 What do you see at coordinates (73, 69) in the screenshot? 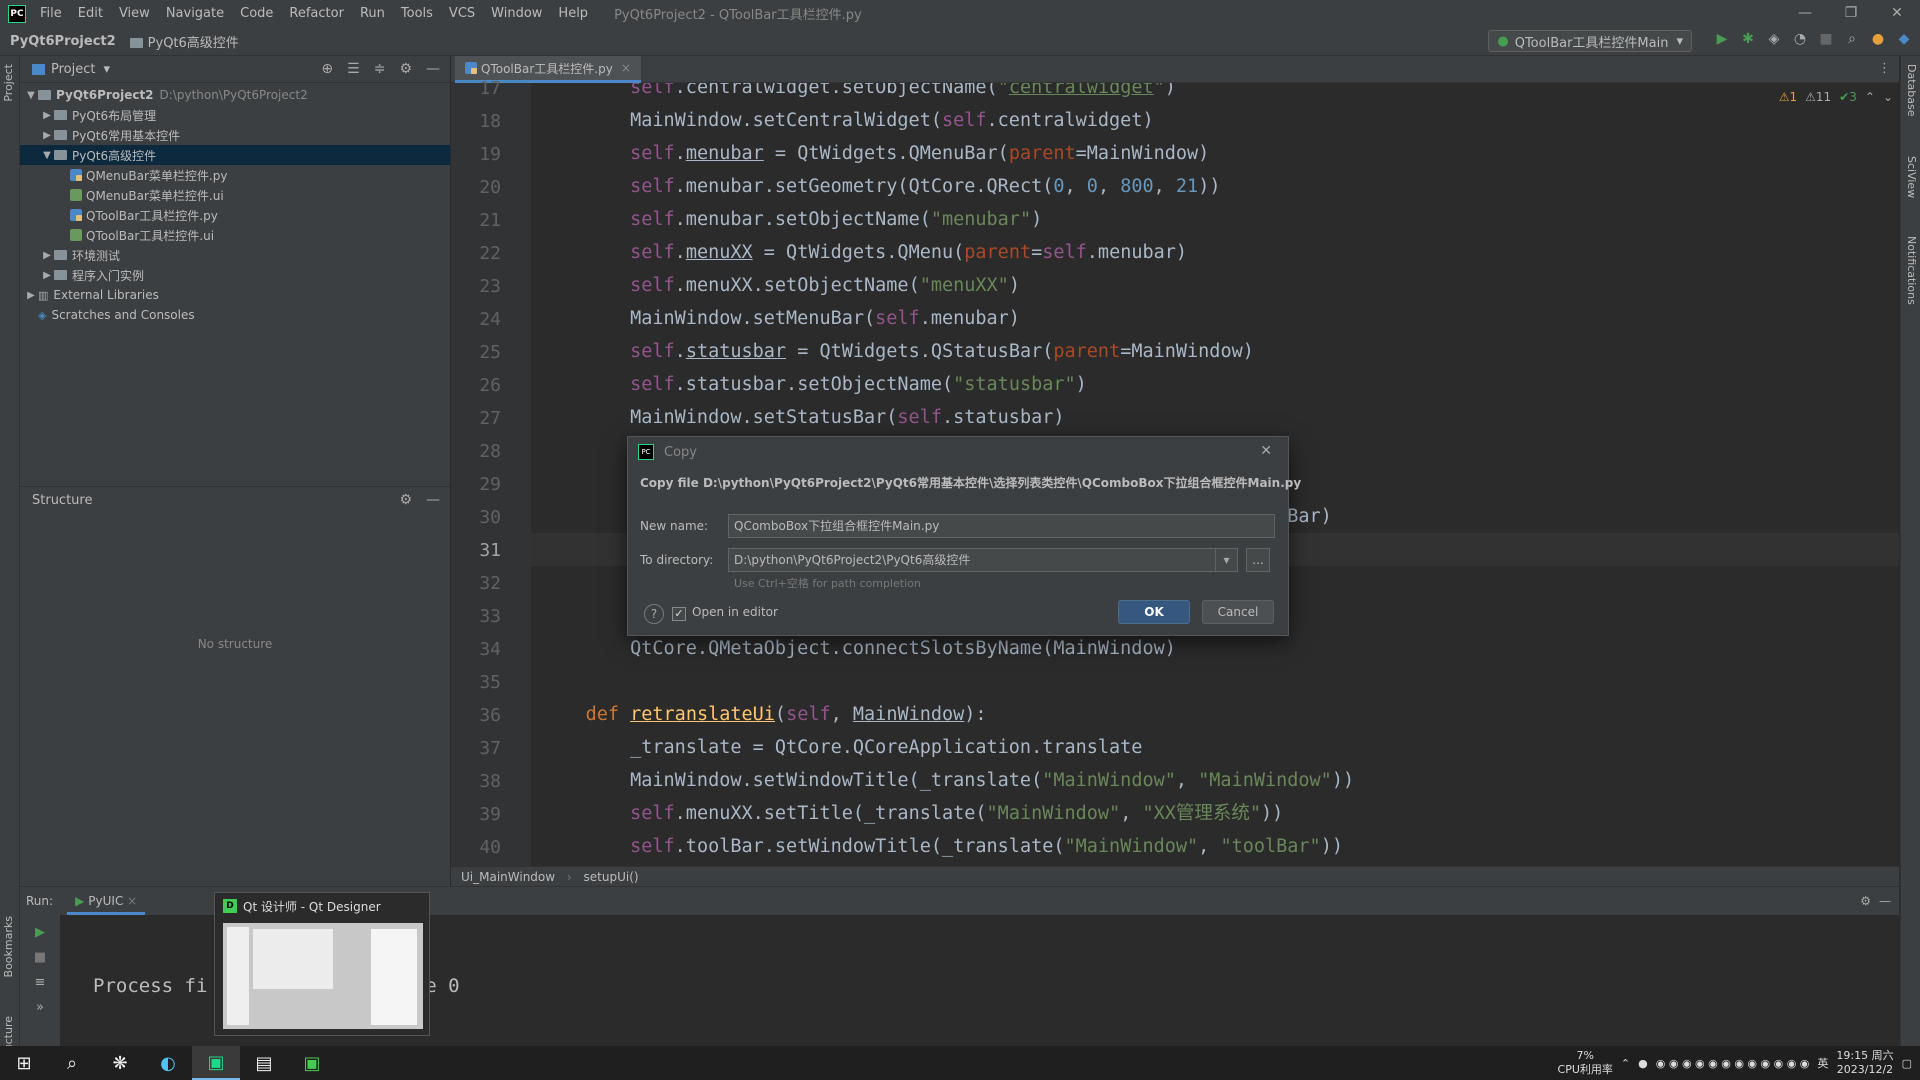
I see `project-panel-title: Project` at bounding box center [73, 69].